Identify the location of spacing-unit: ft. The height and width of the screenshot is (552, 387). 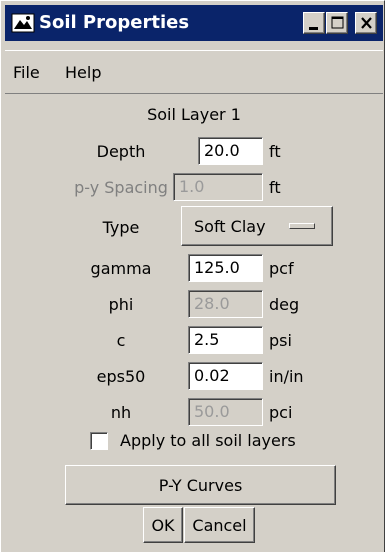
(275, 187).